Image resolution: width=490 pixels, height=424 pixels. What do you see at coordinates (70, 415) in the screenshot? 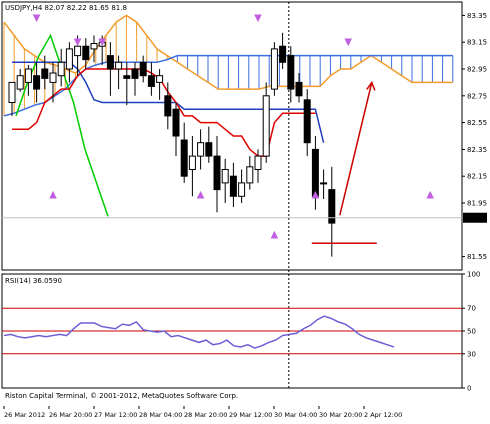
I see `time-axis-label: 26 Mar 20:00` at bounding box center [70, 415].